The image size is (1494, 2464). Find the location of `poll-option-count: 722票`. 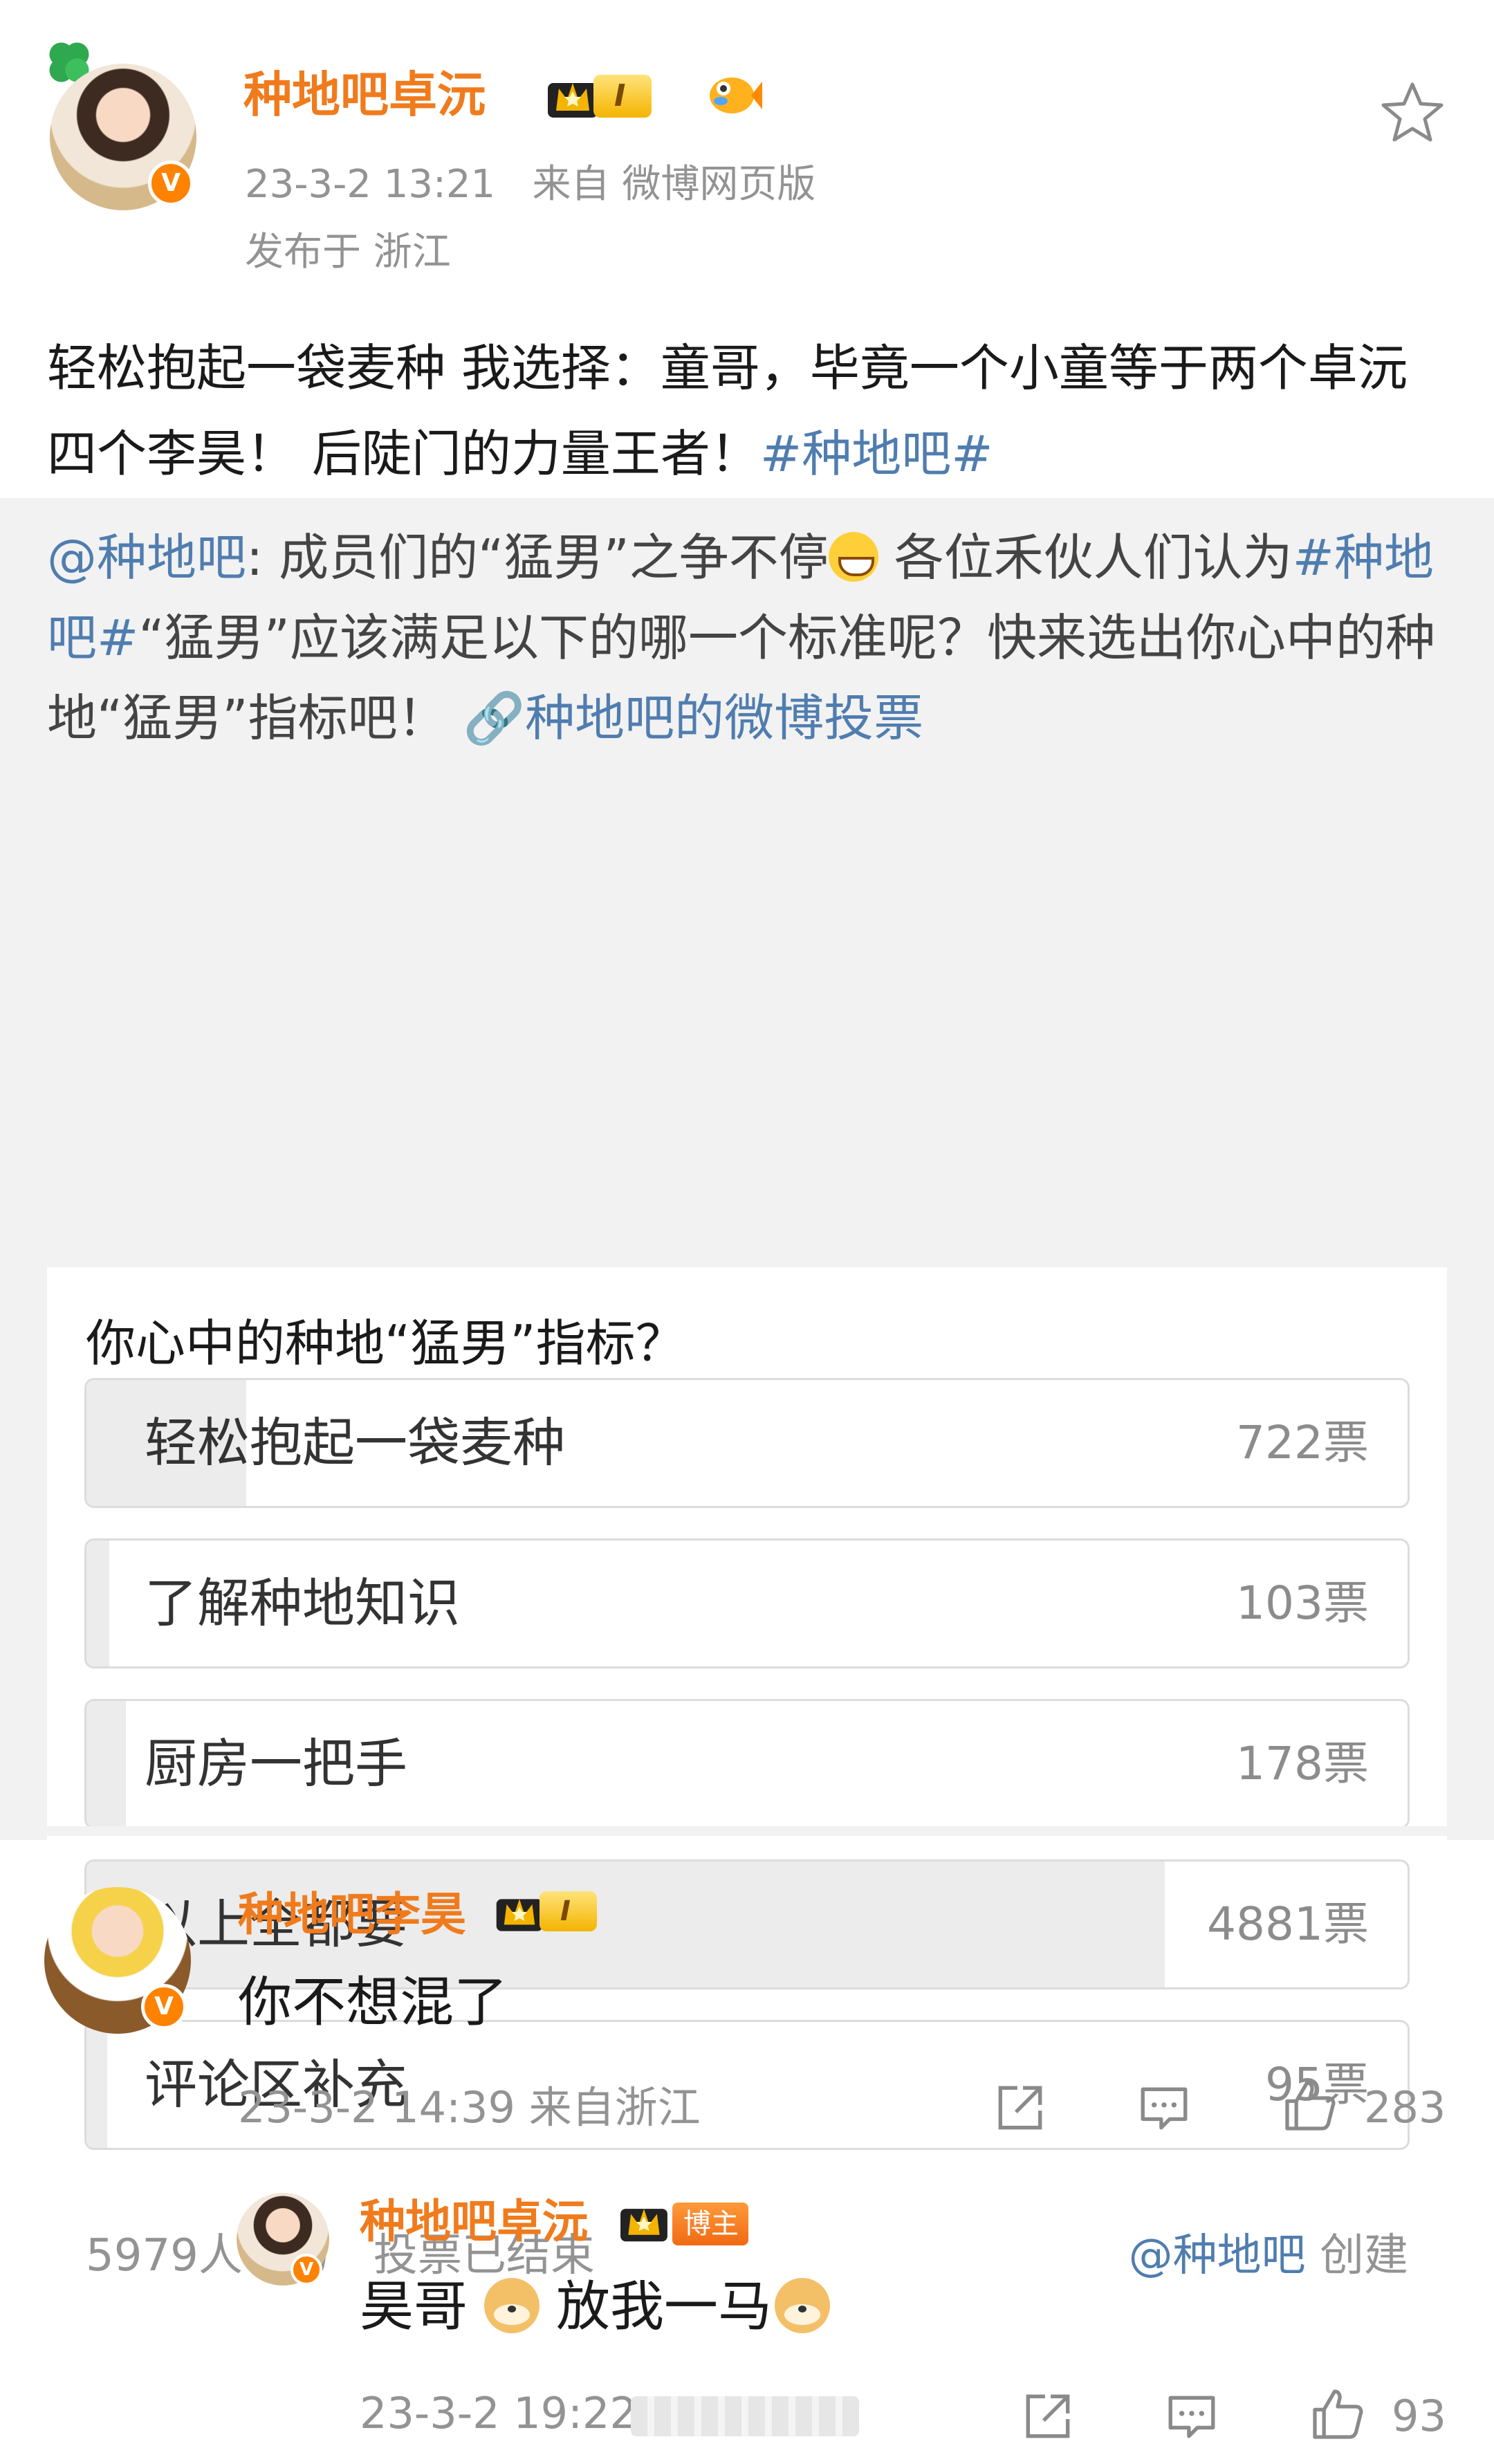

poll-option-count: 722票 is located at coordinates (1302, 1442).